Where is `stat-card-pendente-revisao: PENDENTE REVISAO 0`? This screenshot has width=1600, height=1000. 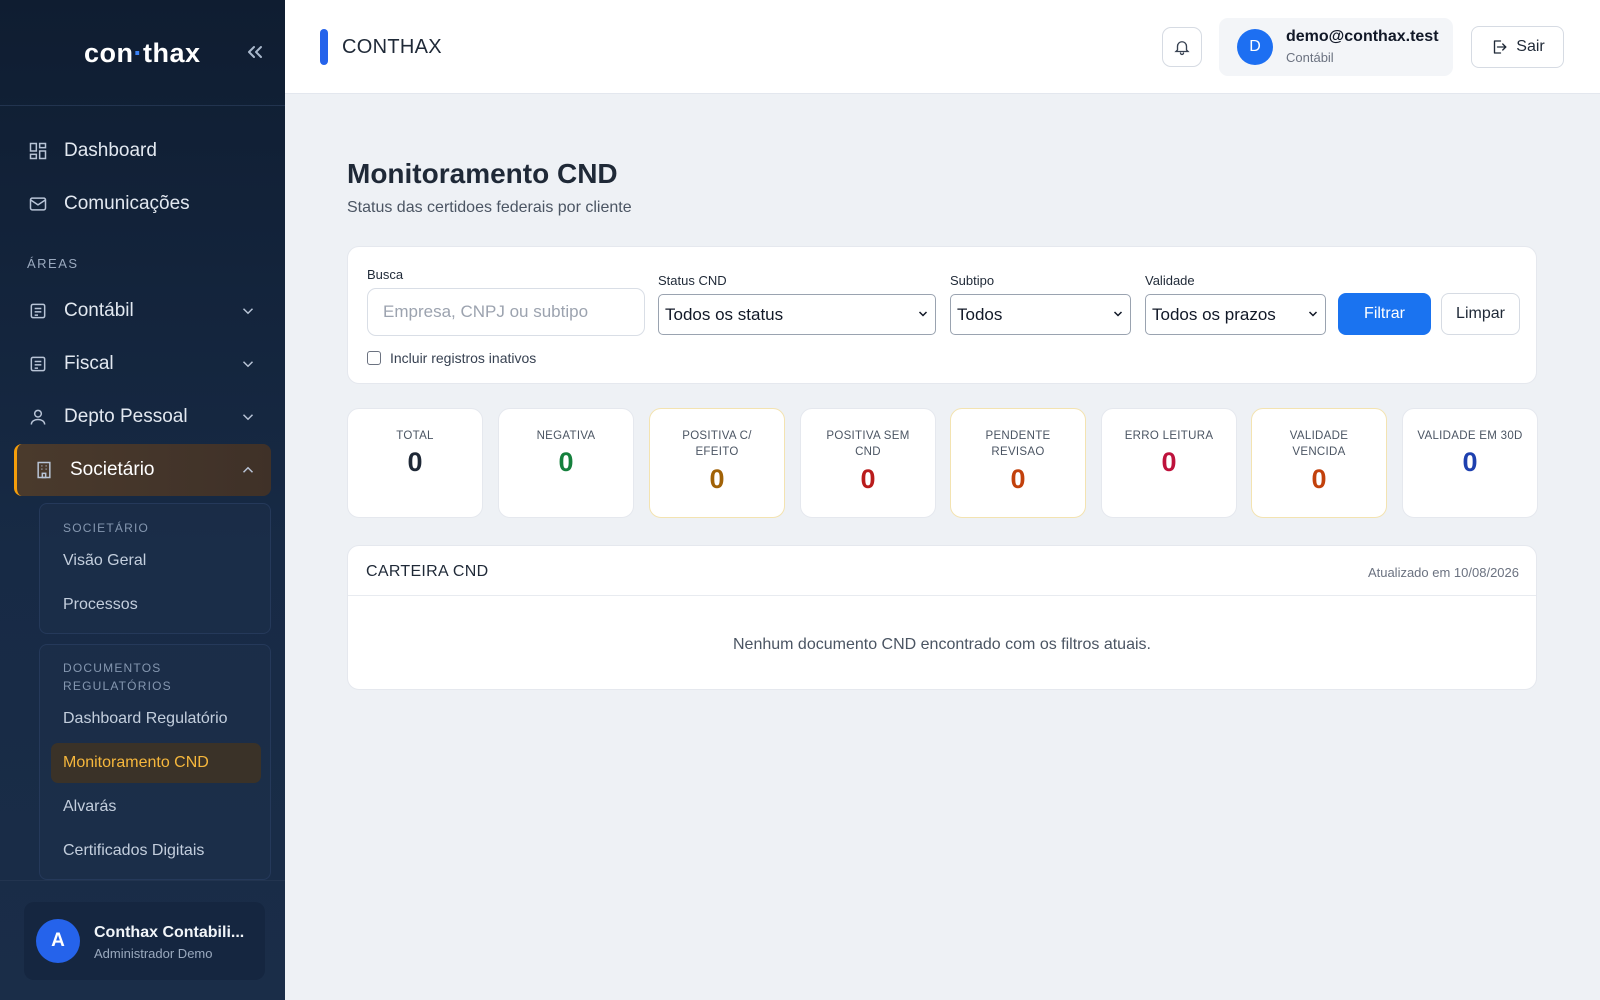
stat-card-pendente-revisao: PENDENTE REVISAO 0 is located at coordinates (1018, 463).